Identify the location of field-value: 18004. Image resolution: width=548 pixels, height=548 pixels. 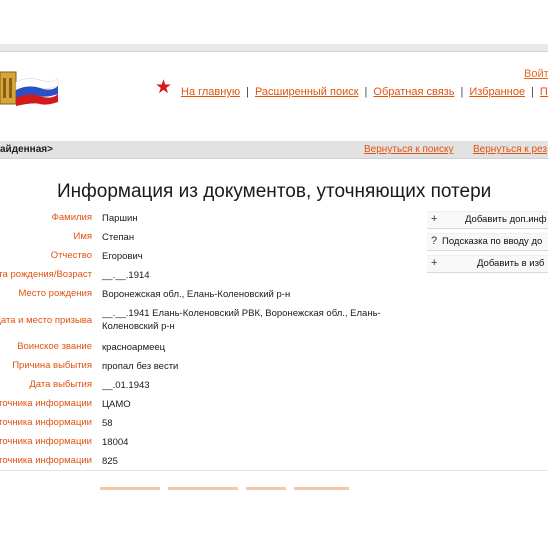
(115, 442).